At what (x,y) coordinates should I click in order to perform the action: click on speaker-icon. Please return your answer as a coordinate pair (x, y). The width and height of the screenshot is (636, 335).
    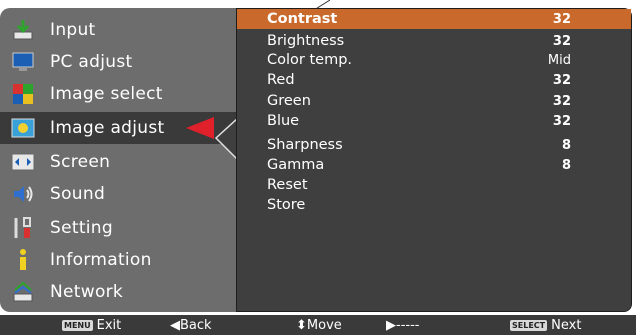
    Looking at the image, I should click on (23, 194).